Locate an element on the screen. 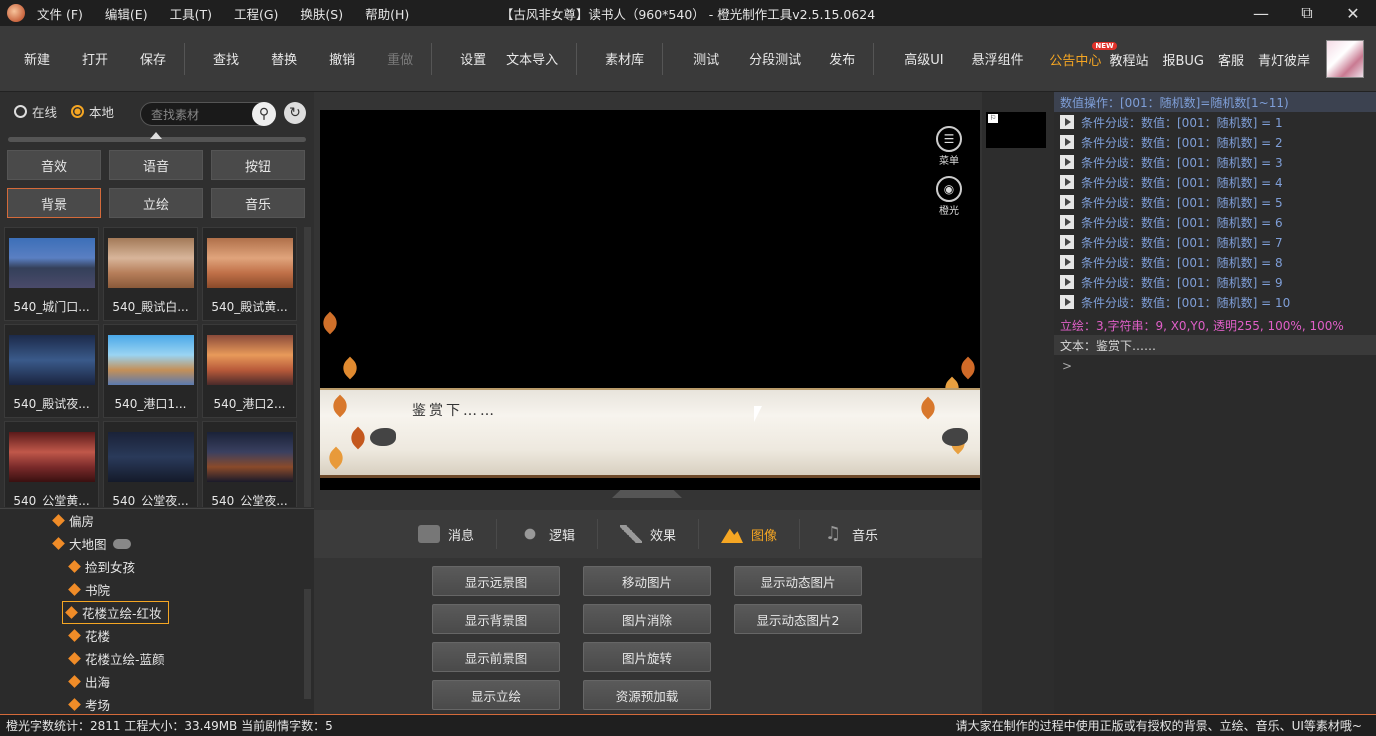  category-sound-effects: 音效 is located at coordinates (54, 165).